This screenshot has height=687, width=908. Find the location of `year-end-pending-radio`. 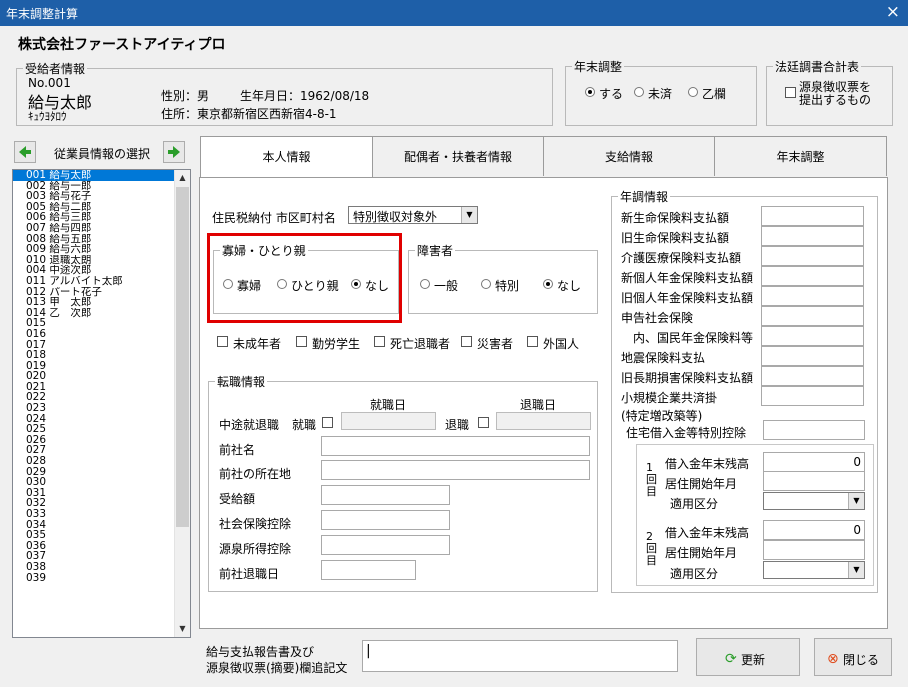

year-end-pending-radio is located at coordinates (639, 92).